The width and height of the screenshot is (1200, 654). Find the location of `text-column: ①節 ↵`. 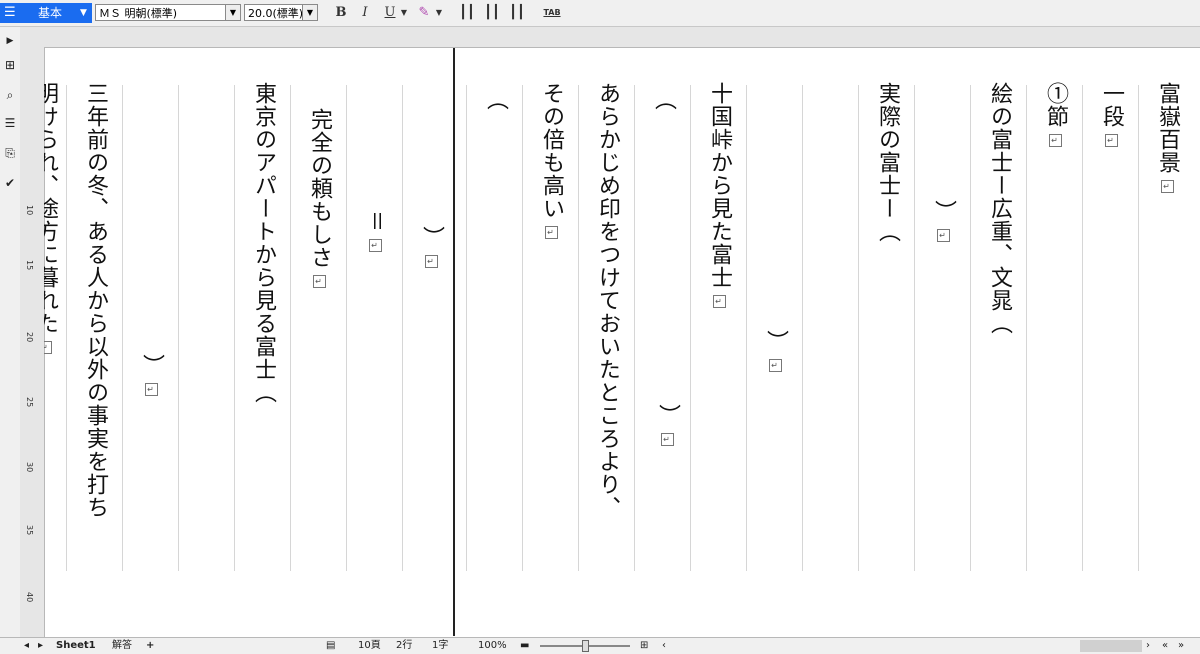

text-column: ①節 ↵ is located at coordinates (1055, 114).